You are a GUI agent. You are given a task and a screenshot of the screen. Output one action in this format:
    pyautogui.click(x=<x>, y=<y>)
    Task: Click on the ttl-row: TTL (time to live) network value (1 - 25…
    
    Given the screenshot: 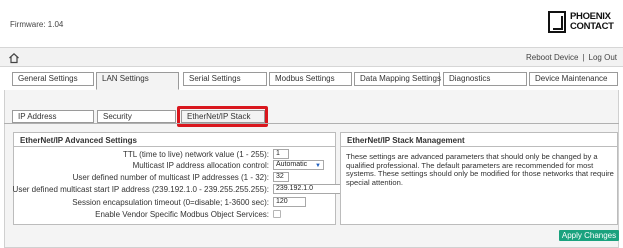 What is the action you would take?
    pyautogui.click(x=176, y=154)
    